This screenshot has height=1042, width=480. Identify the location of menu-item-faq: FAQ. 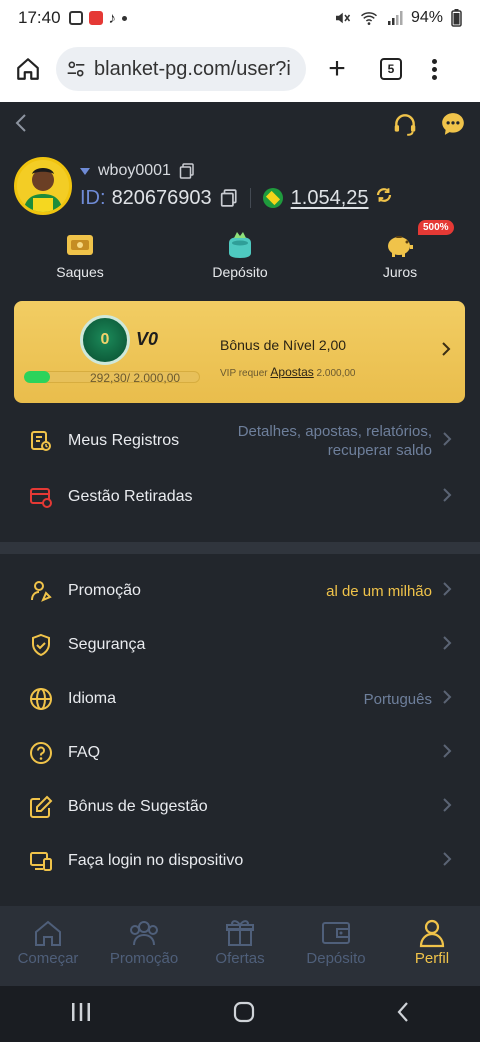
(240, 753).